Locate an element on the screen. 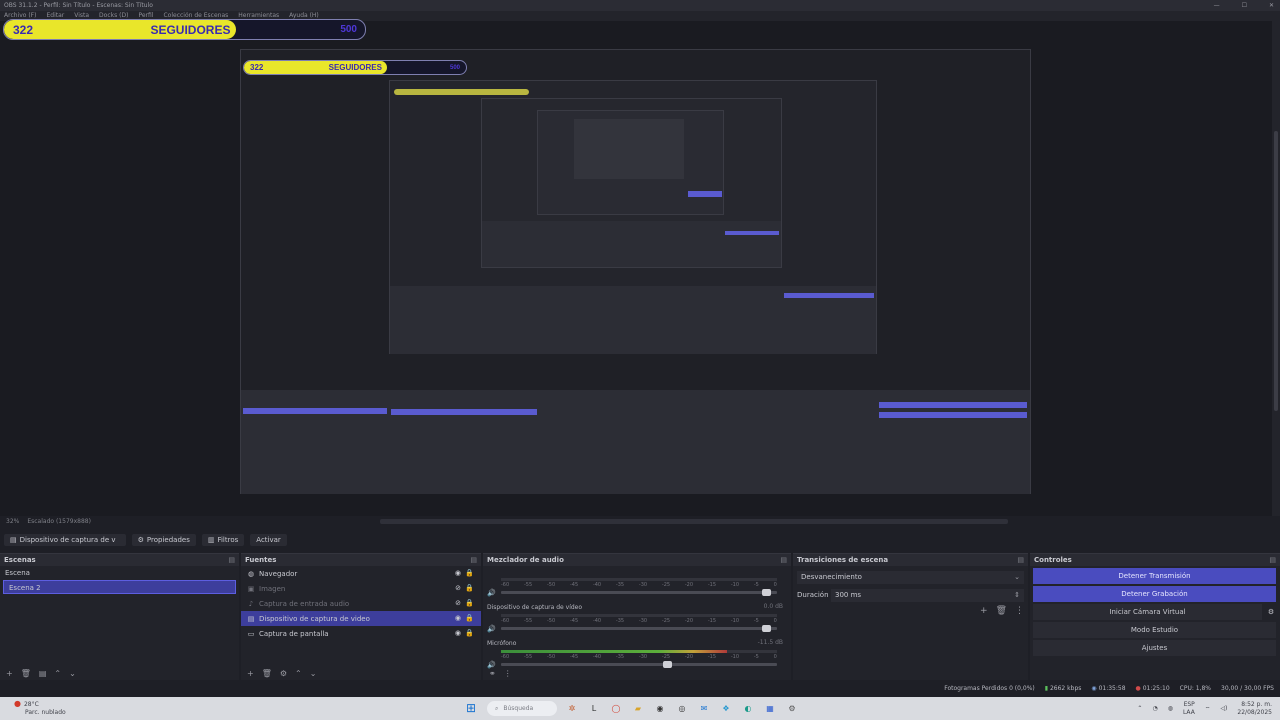 Image resolution: width=1280 pixels, height=720 pixels. close-button: ✕ is located at coordinates (1271, 5).